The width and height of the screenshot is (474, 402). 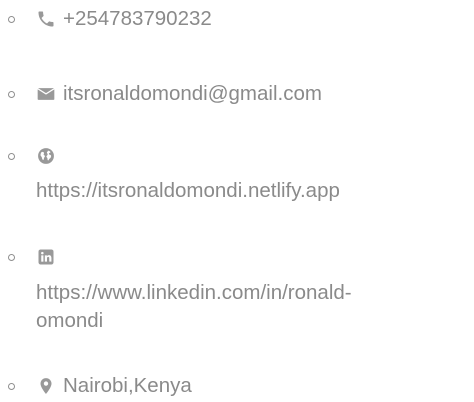 What do you see at coordinates (237, 385) in the screenshot?
I see `contact-item-location: Nairobi,Kenya` at bounding box center [237, 385].